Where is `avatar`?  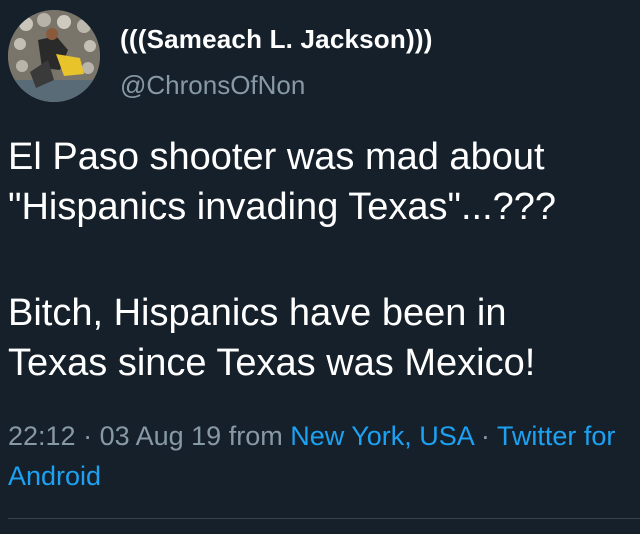
avatar is located at coordinates (54, 56).